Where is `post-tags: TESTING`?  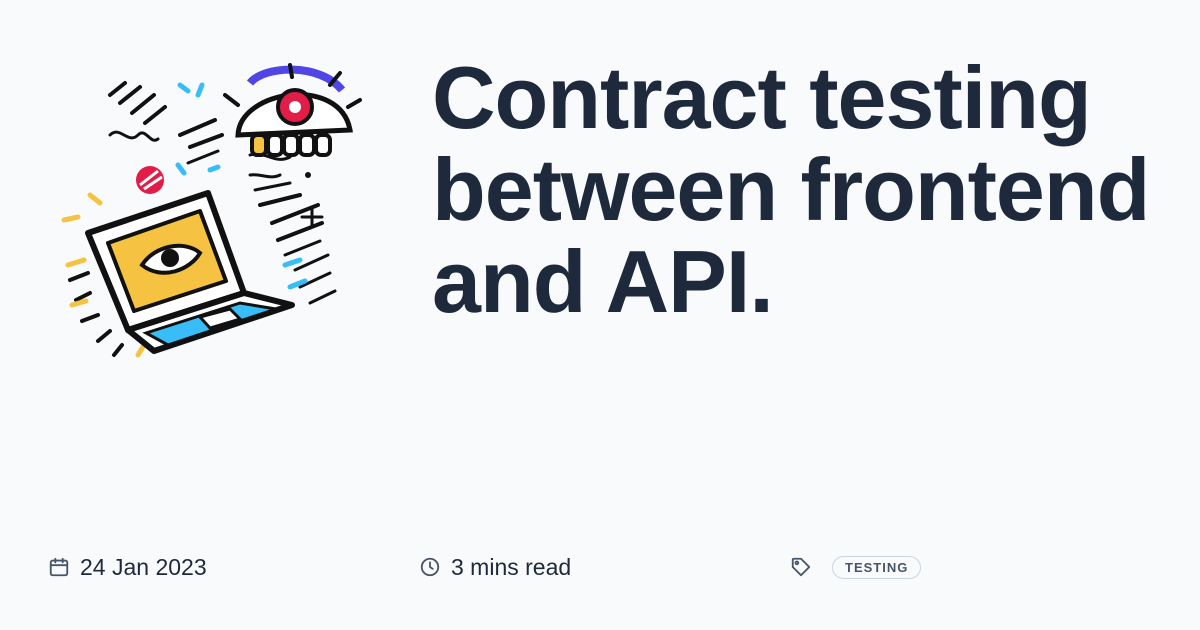 post-tags: TESTING is located at coordinates (856, 567).